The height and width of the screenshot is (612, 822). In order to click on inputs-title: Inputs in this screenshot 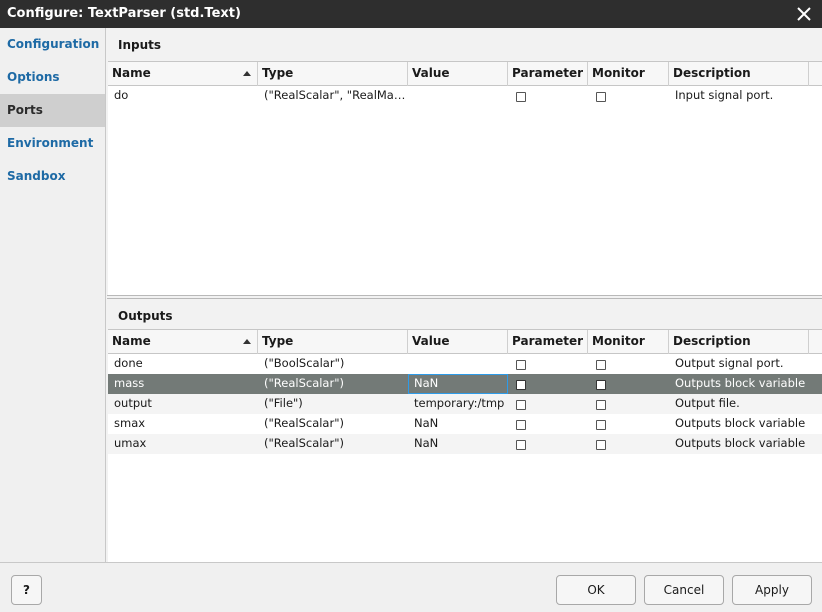, I will do `click(140, 45)`.